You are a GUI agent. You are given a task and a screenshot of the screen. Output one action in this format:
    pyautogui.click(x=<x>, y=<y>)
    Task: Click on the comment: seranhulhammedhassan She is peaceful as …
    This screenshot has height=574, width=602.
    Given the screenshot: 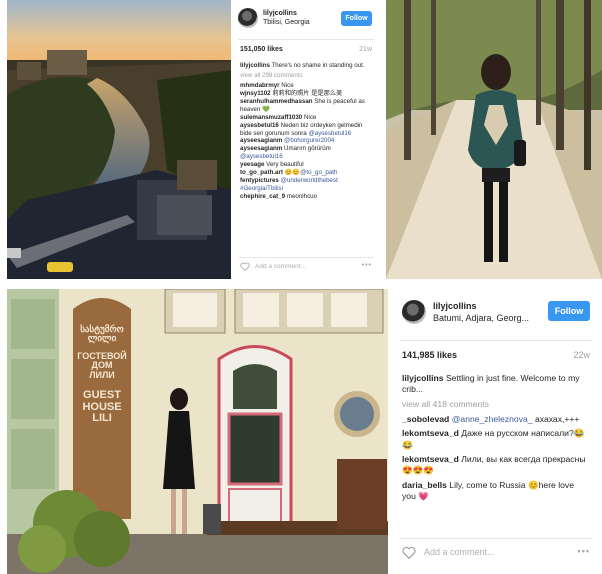 What is the action you would take?
    pyautogui.click(x=302, y=105)
    